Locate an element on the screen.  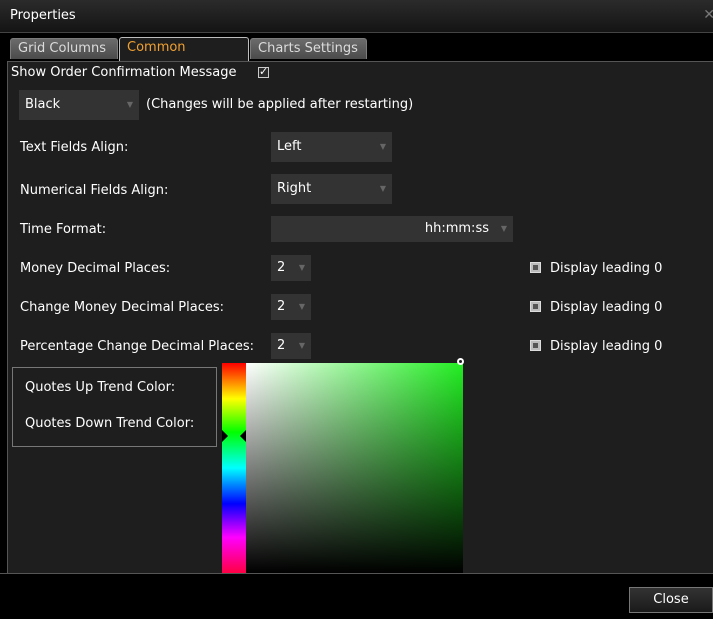
pct-change-decimals-dropdown: 2 ▼ is located at coordinates (291, 346).